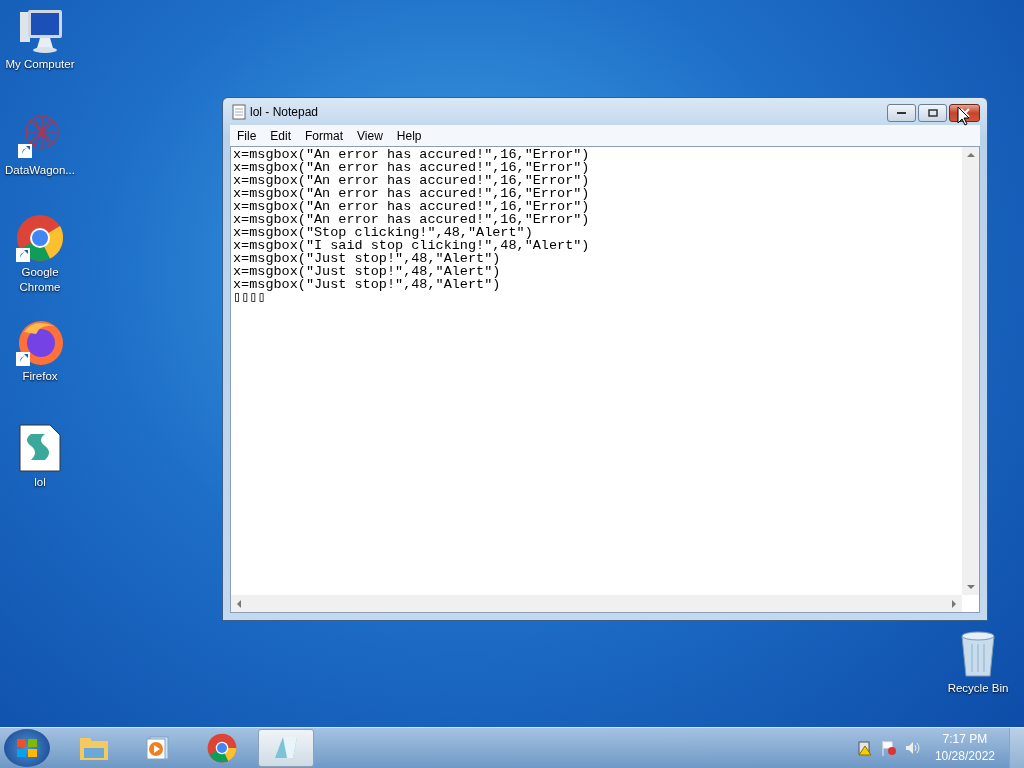 The height and width of the screenshot is (768, 1024). I want to click on vertical-scrollbar, so click(970, 371).